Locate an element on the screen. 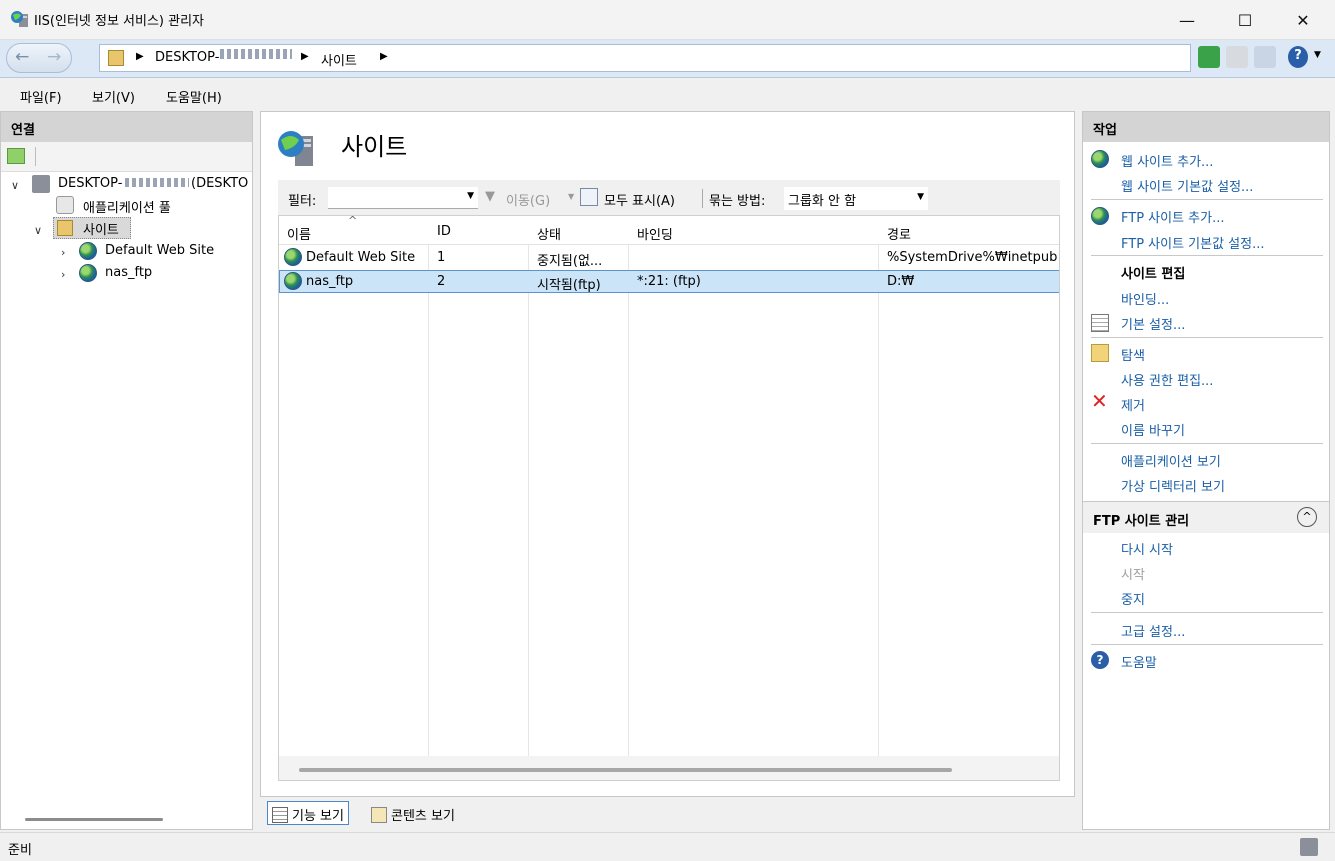 The height and width of the screenshot is (861, 1335). table-header: ^ 이름 ID 상태 바인딩 경로 is located at coordinates (669, 230).